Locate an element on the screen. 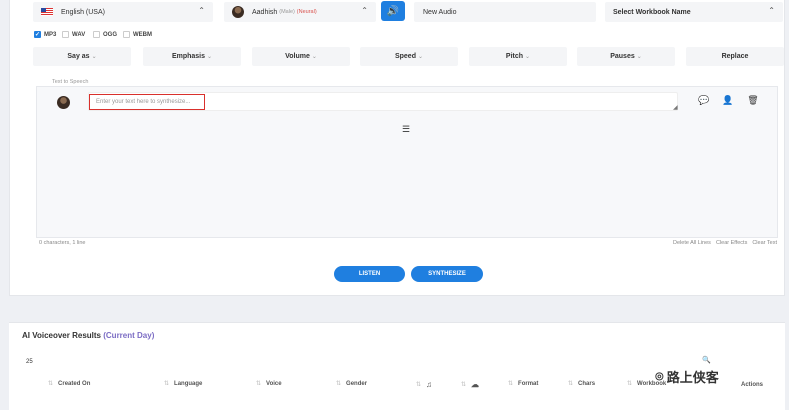  col-cloud: ⇅ ☁ is located at coordinates (470, 384).